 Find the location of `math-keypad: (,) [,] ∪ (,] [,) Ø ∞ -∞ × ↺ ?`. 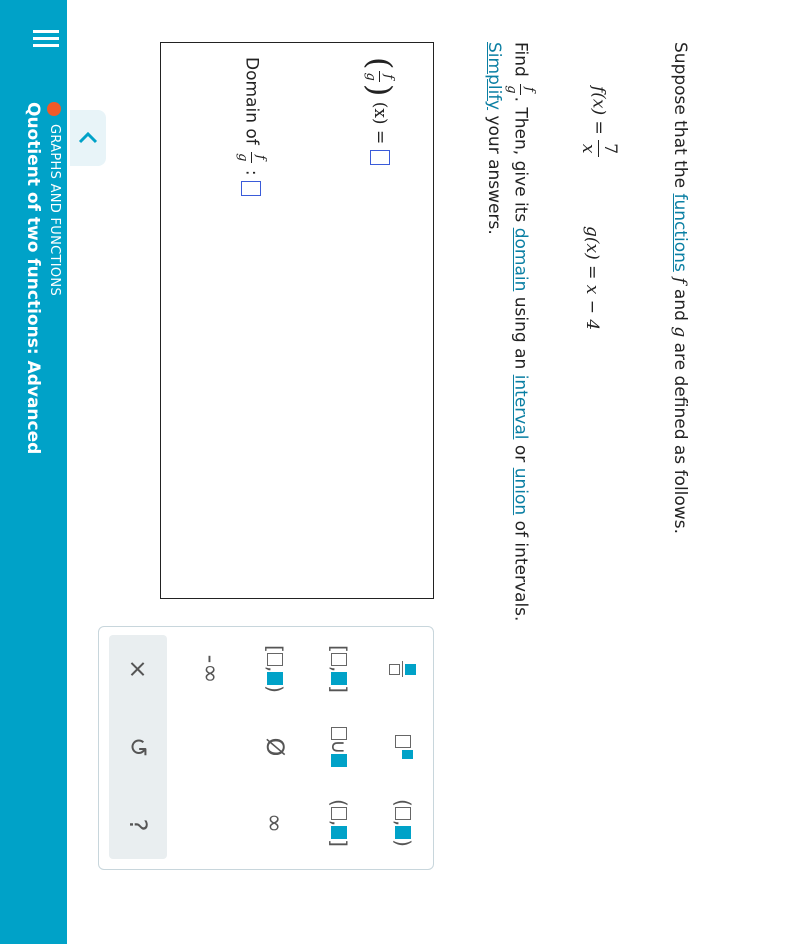

math-keypad: (,) [,] ∪ (,] [,) Ø ∞ -∞ × ↺ ? is located at coordinates (266, 748).